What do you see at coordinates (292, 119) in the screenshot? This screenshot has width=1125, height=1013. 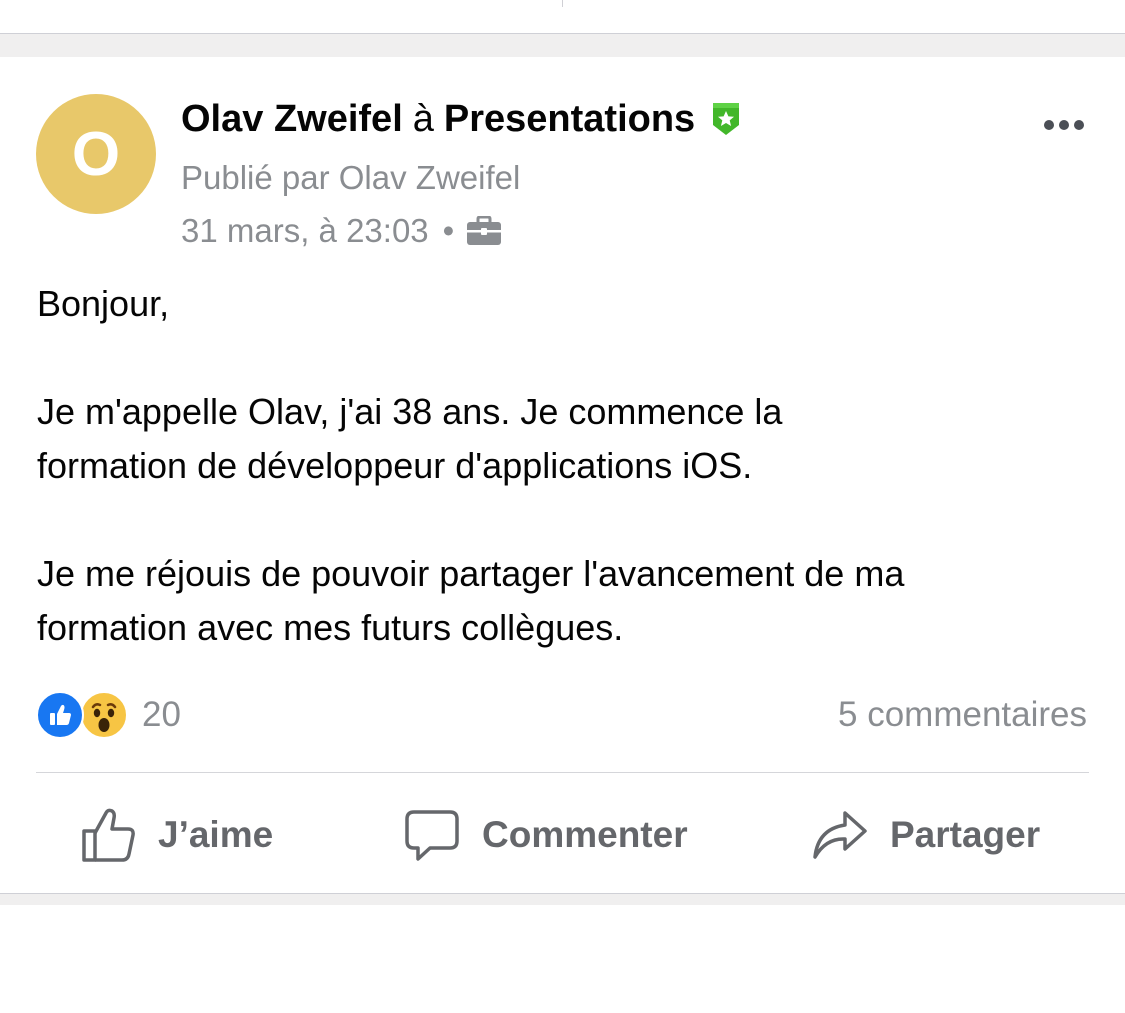 I see `author-name-link: Olav Zweifel` at bounding box center [292, 119].